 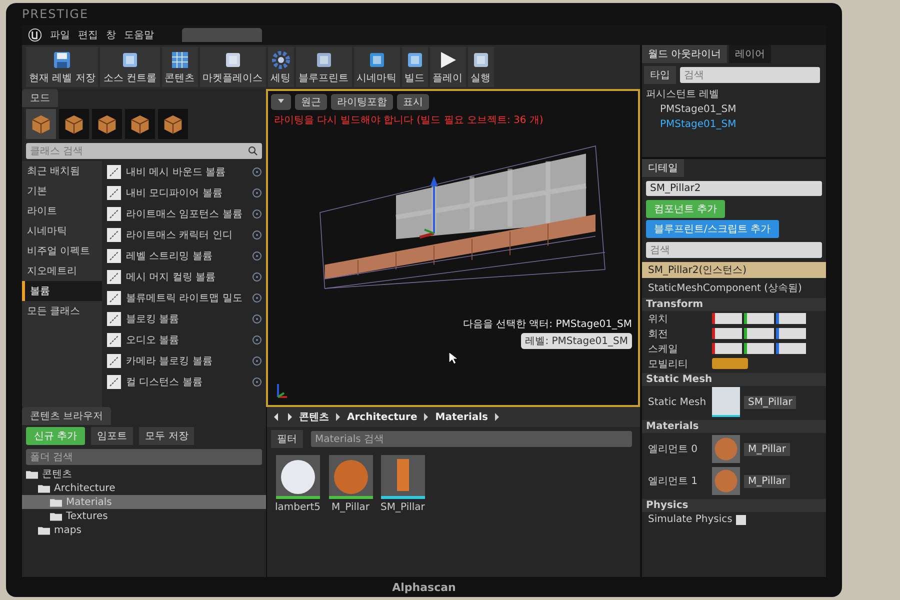 I want to click on category-item: 라이트, so click(x=62, y=211).